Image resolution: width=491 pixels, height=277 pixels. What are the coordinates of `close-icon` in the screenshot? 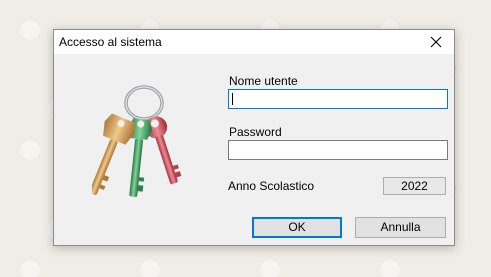 It's located at (436, 42).